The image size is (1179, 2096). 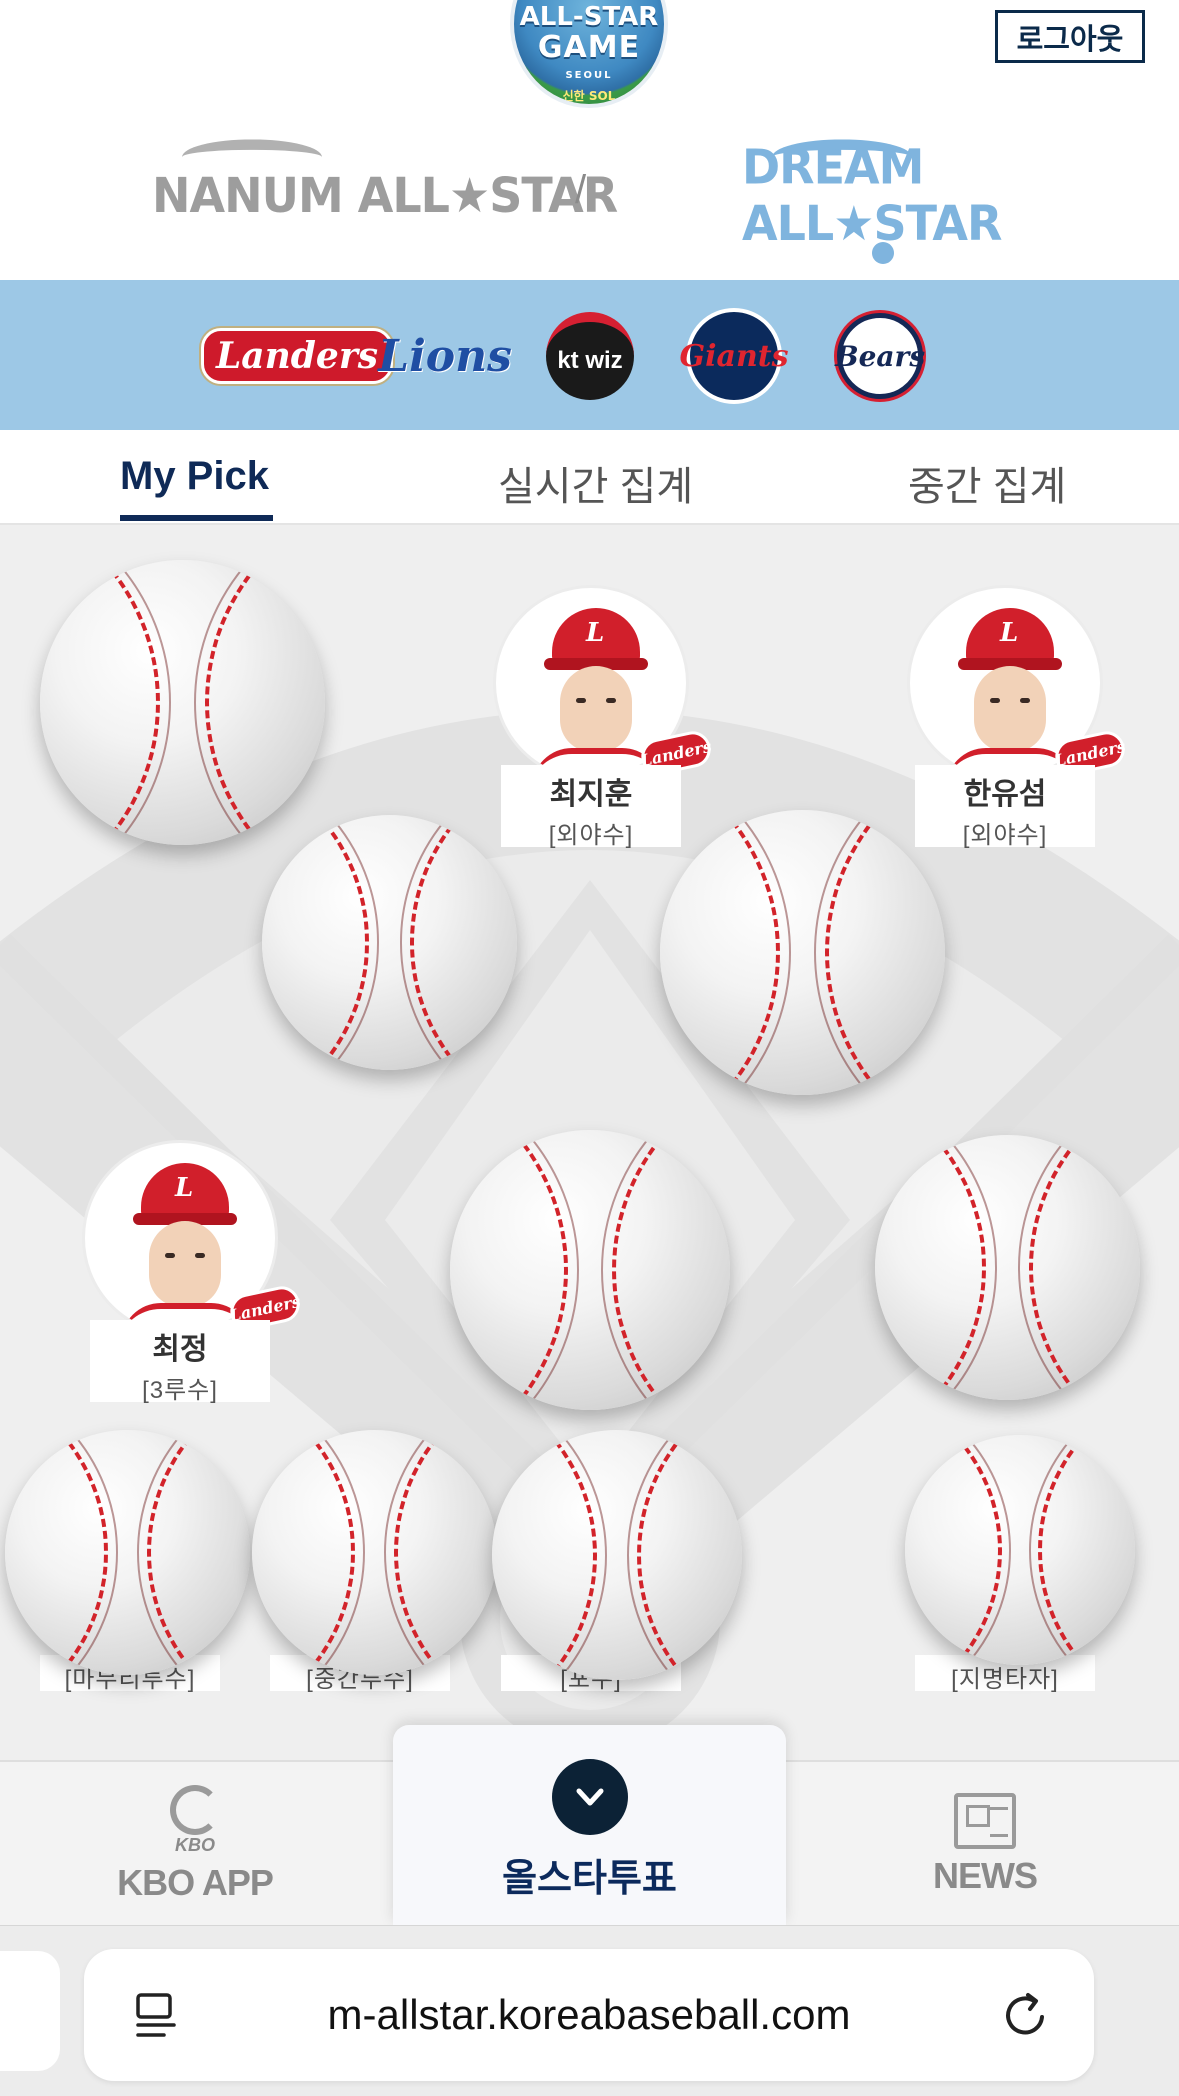 What do you see at coordinates (385, 195) in the screenshot?
I see `tab-nanum-label: NANUM ALL★STAR` at bounding box center [385, 195].